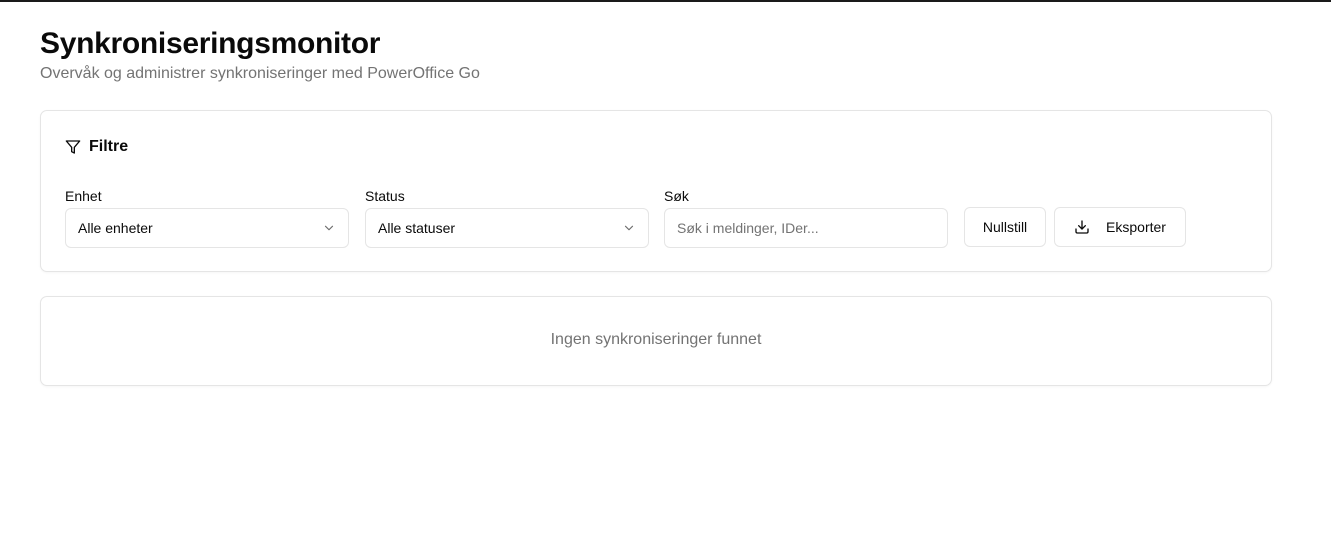 This screenshot has height=539, width=1331. I want to click on search-input, so click(806, 228).